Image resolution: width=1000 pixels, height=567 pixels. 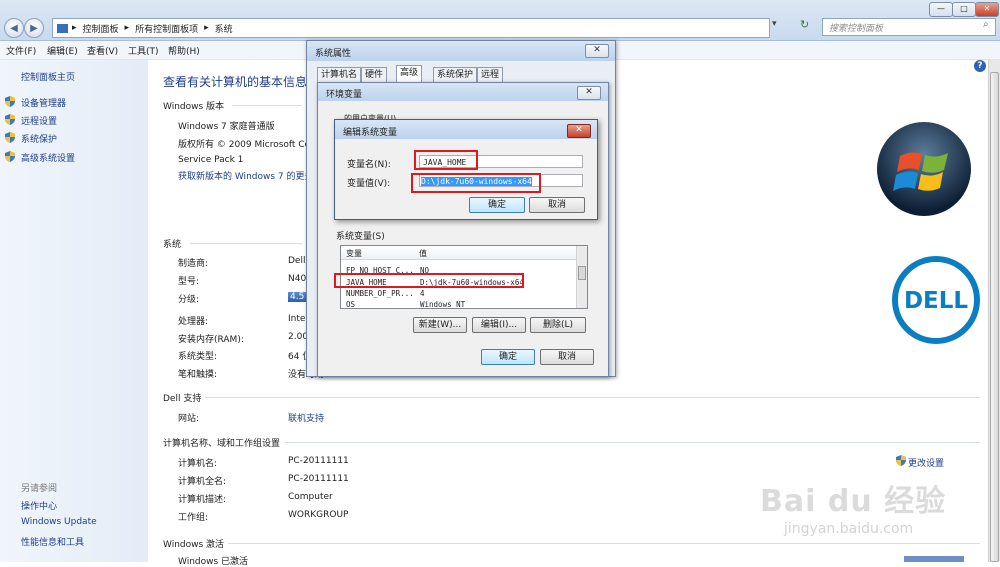 I want to click on dialog-title: 系统属性, so click(x=333, y=54).